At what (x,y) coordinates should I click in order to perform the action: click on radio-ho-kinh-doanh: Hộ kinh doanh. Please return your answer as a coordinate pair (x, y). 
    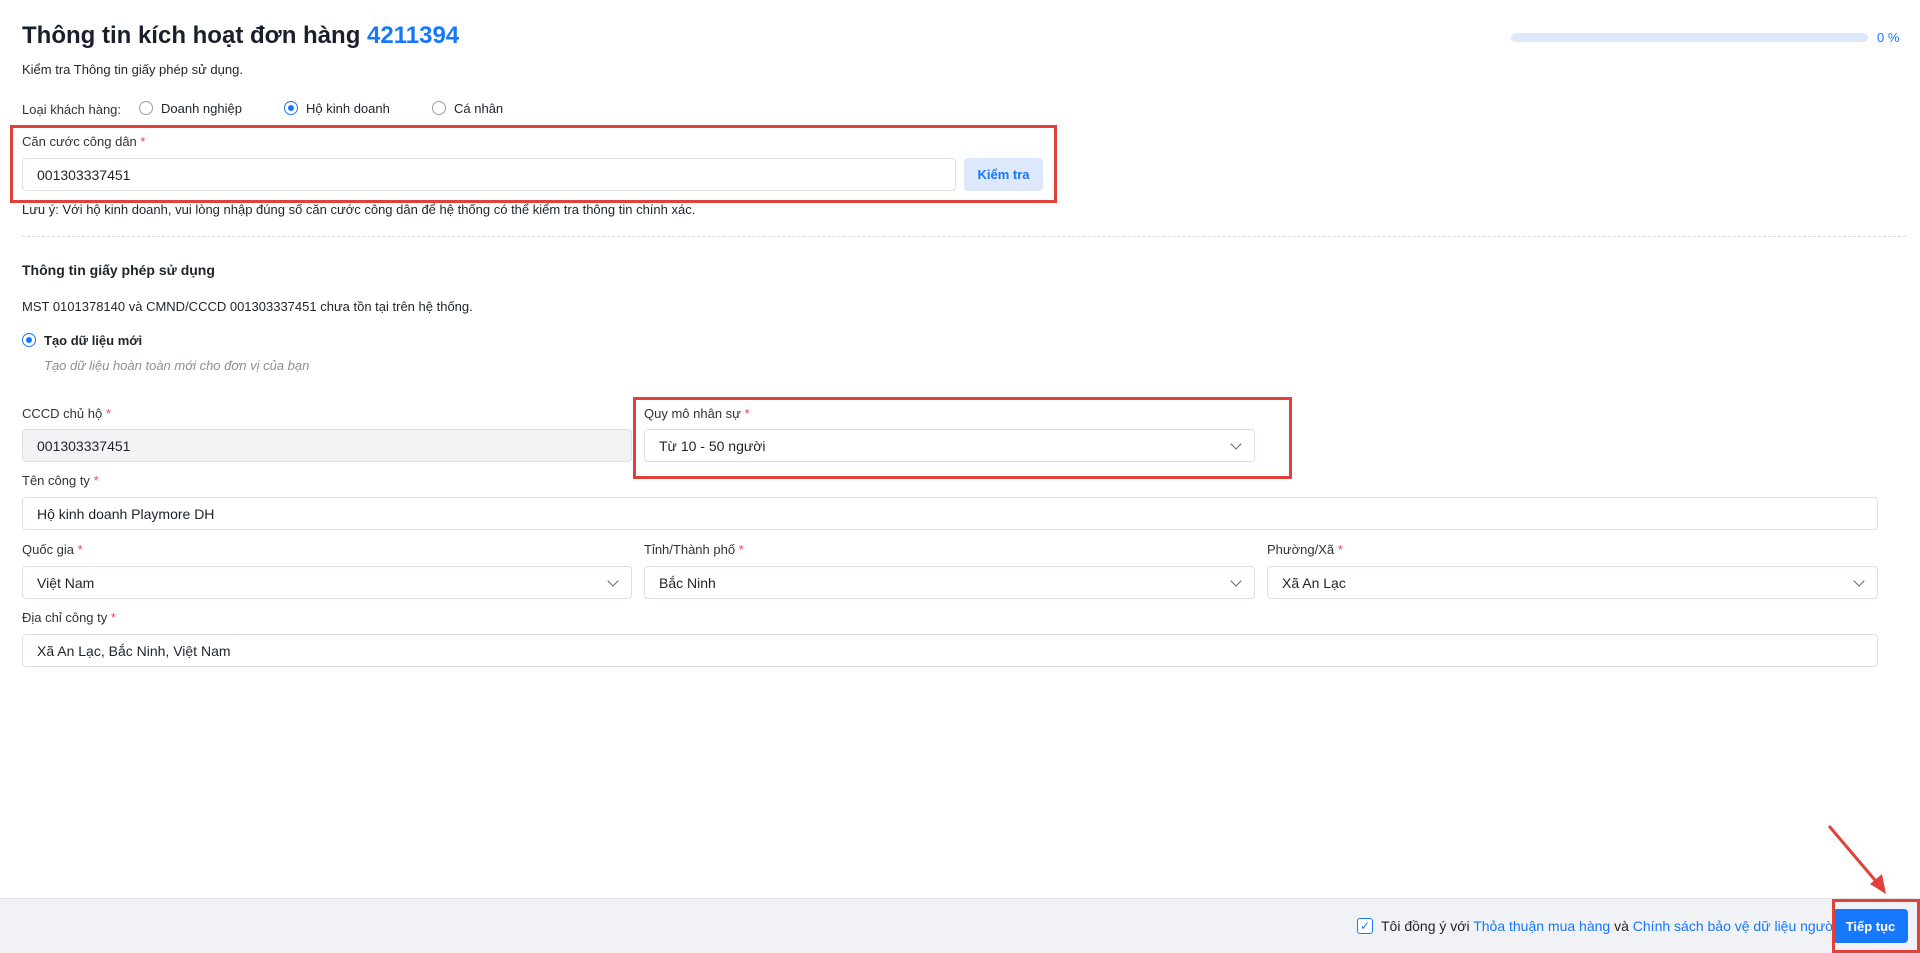
    Looking at the image, I should click on (337, 108).